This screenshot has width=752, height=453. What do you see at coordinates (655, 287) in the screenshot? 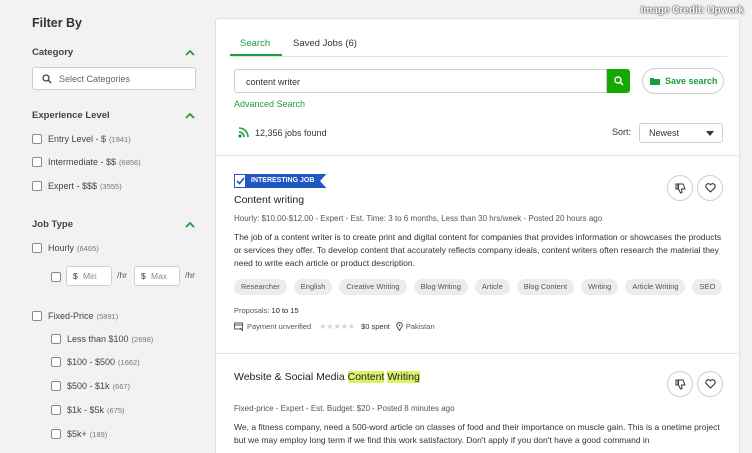
I see `skill-tag: Article Writing` at bounding box center [655, 287].